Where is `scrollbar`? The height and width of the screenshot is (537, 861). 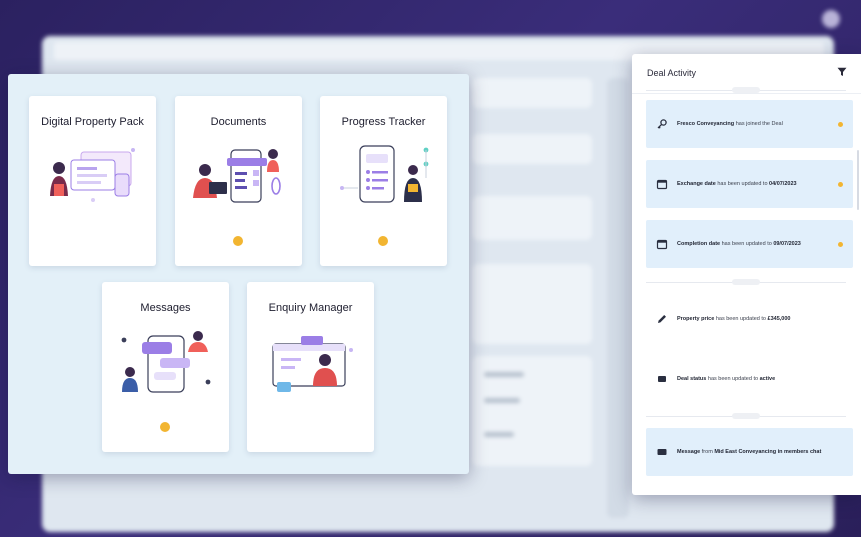 scrollbar is located at coordinates (858, 180).